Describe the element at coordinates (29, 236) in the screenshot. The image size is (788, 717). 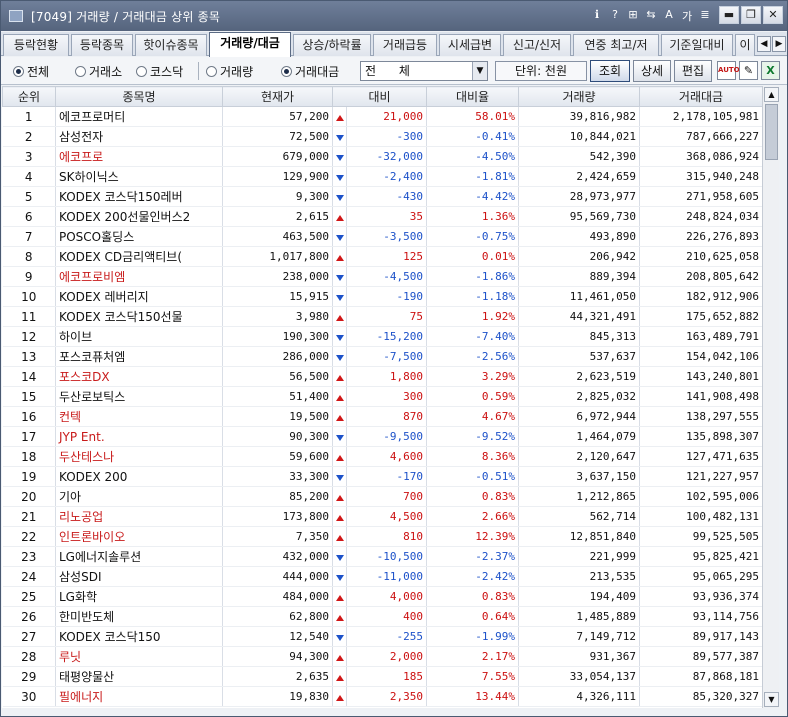
I see `rank-cell: 7` at that location.